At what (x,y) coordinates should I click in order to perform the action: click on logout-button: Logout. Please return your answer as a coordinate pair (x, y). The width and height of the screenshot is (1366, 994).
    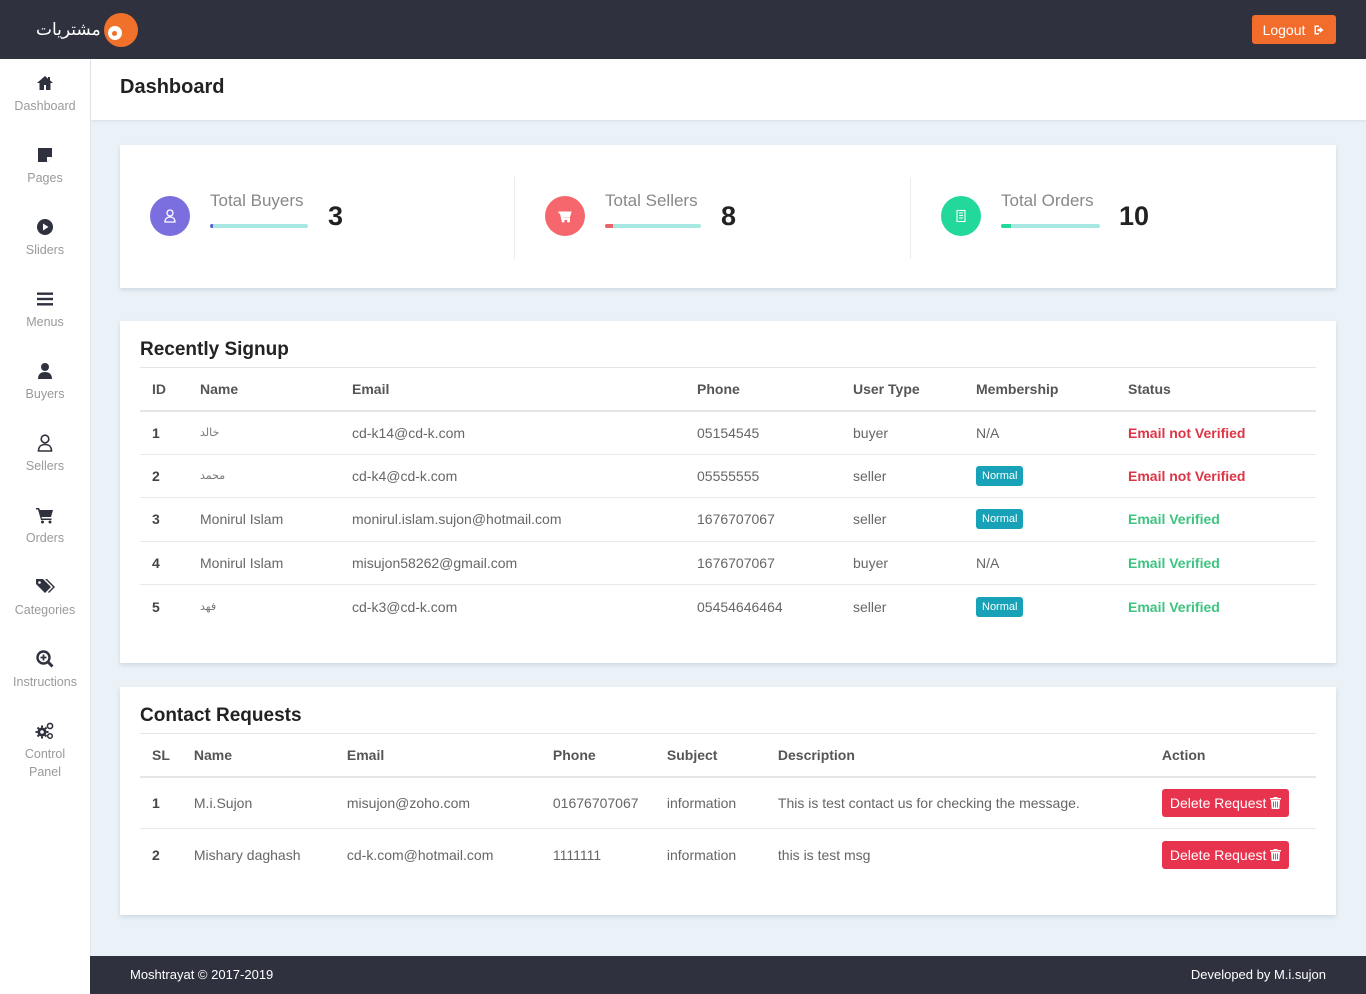
    Looking at the image, I should click on (1294, 29).